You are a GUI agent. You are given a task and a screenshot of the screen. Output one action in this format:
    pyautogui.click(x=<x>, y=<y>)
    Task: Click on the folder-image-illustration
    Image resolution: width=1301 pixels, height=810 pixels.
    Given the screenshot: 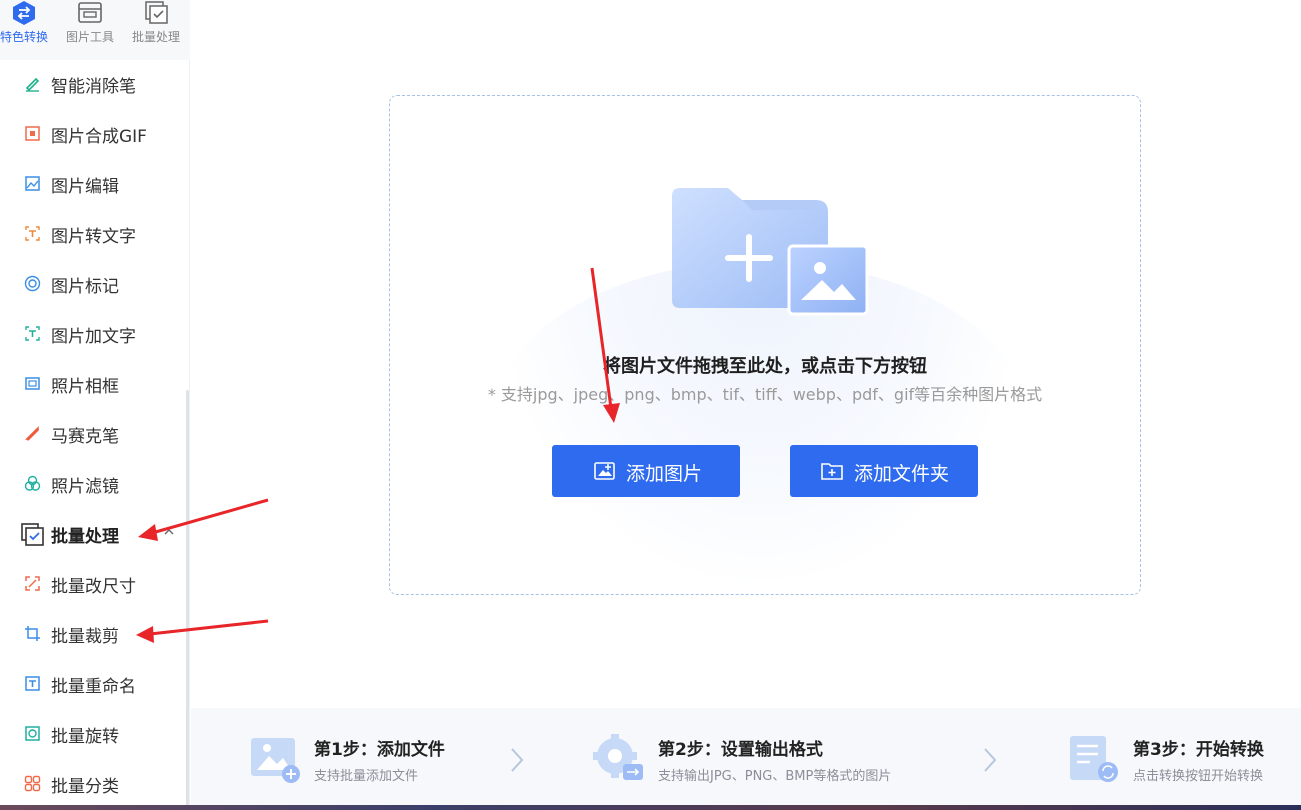 What is the action you would take?
    pyautogui.click(x=770, y=254)
    